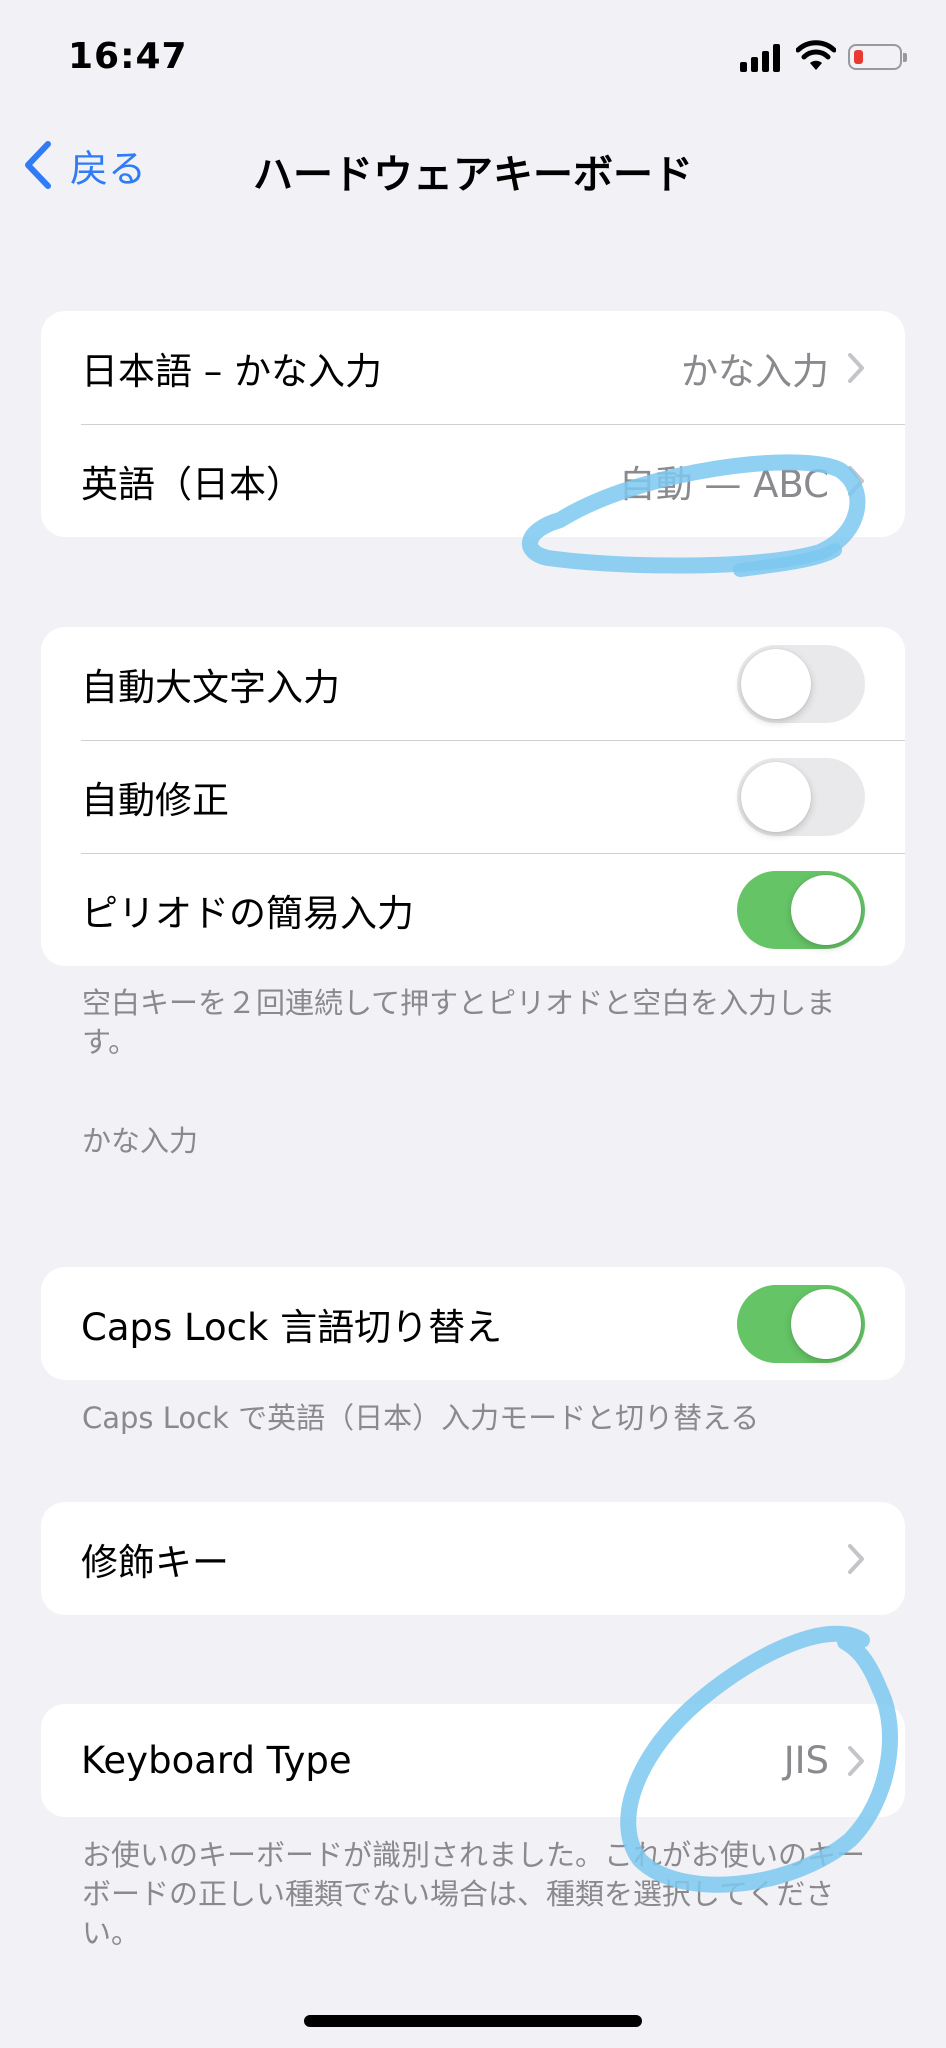 The height and width of the screenshot is (2048, 946). What do you see at coordinates (473, 2021) in the screenshot?
I see `home-indicator` at bounding box center [473, 2021].